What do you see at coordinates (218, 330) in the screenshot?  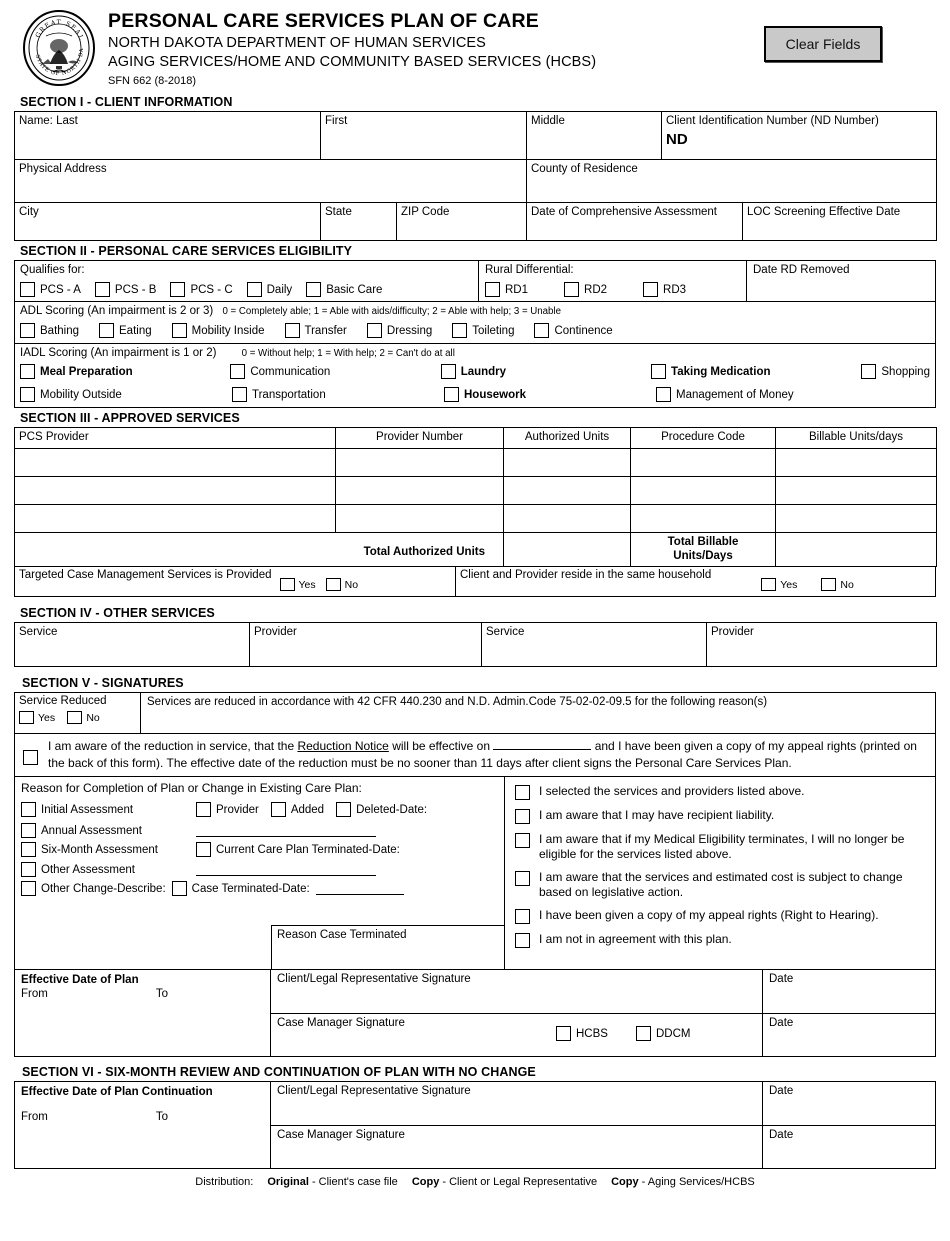 I see `checkbox-mobility-inside: Mobility Inside` at bounding box center [218, 330].